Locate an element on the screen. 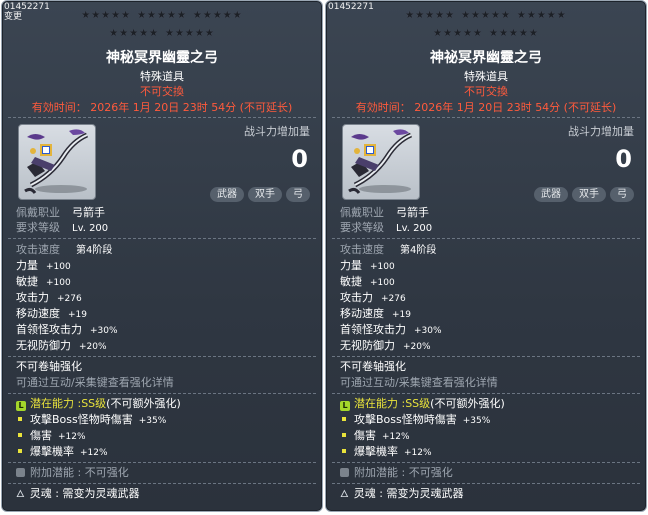 Image resolution: width=648 pixels, height=515 pixels. stat-row: 力量 +100 is located at coordinates (367, 265).